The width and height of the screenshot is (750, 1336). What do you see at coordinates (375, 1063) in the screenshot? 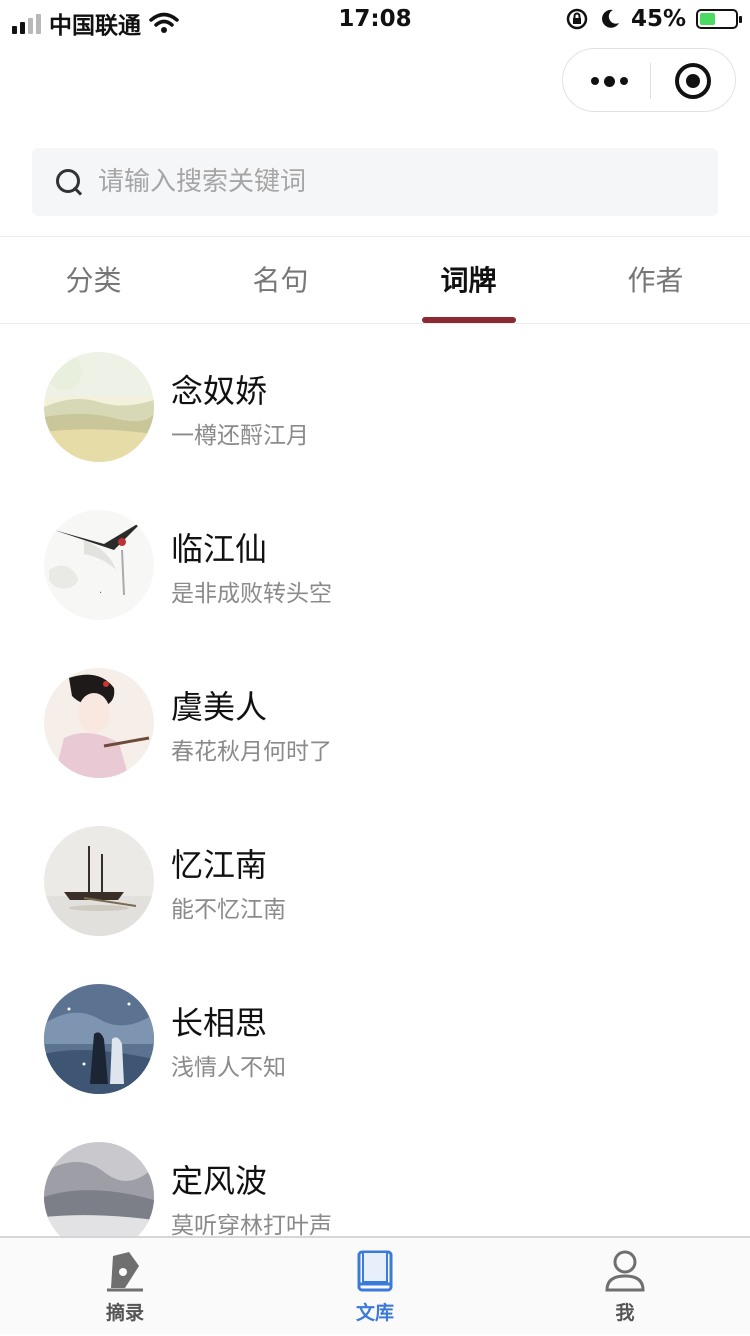
I see `list-item: 长相思 浅情人不知` at bounding box center [375, 1063].